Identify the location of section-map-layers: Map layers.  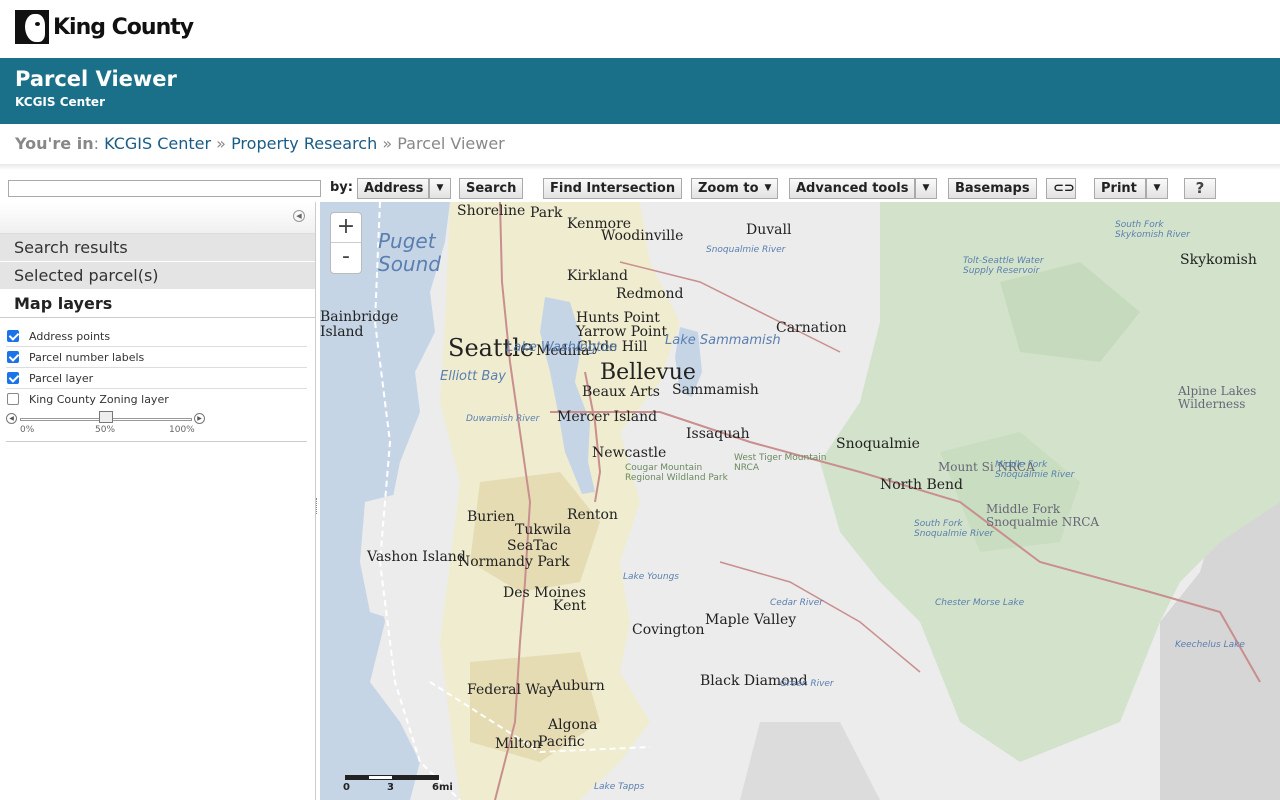
(157, 304).